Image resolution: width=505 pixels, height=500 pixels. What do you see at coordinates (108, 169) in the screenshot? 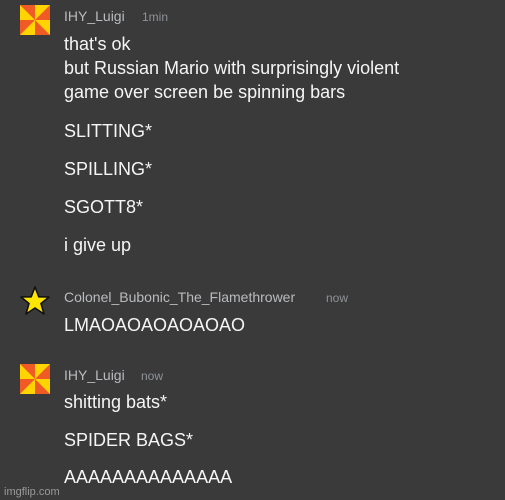
I see `message-line: SPILLING*` at bounding box center [108, 169].